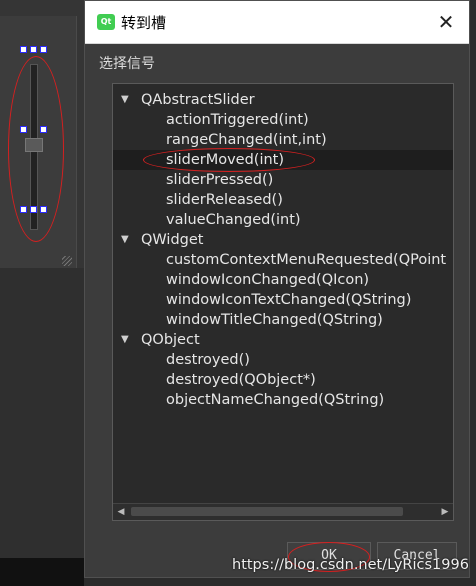 The image size is (476, 586). I want to click on form-canvas, so click(38, 142).